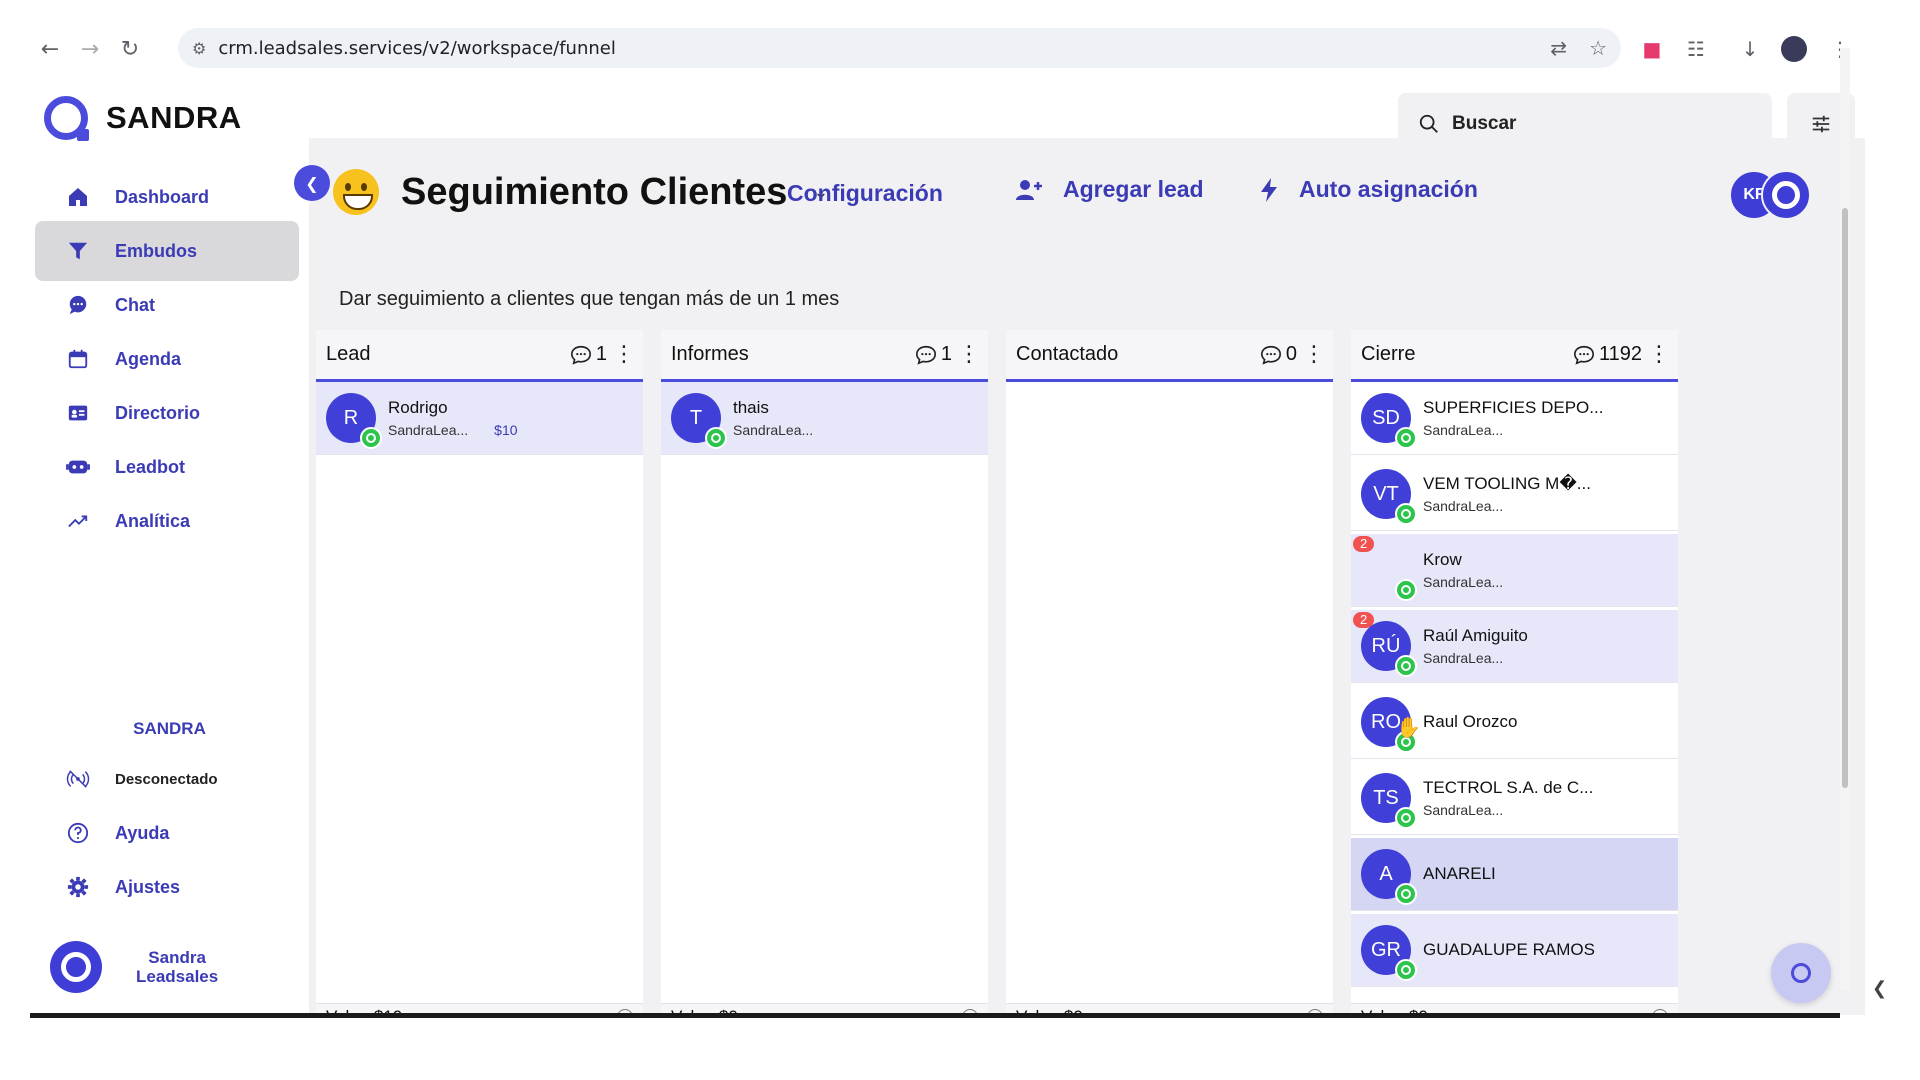 This screenshot has width=1920, height=1080. What do you see at coordinates (1514, 356) in the screenshot?
I see `column-header: Cierre 1192 ⋮` at bounding box center [1514, 356].